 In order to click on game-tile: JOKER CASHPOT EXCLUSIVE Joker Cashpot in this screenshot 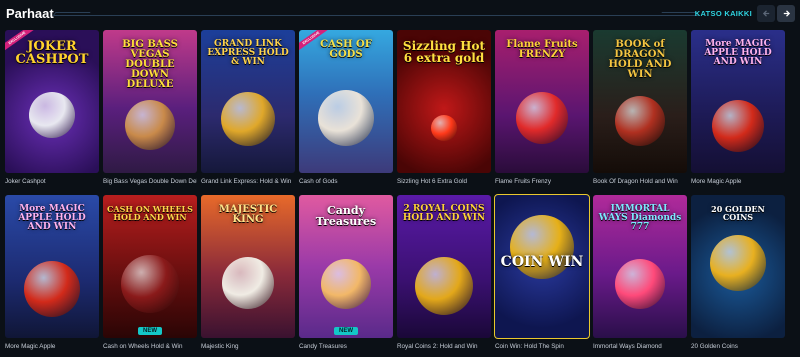, I will do `click(52, 110)`.